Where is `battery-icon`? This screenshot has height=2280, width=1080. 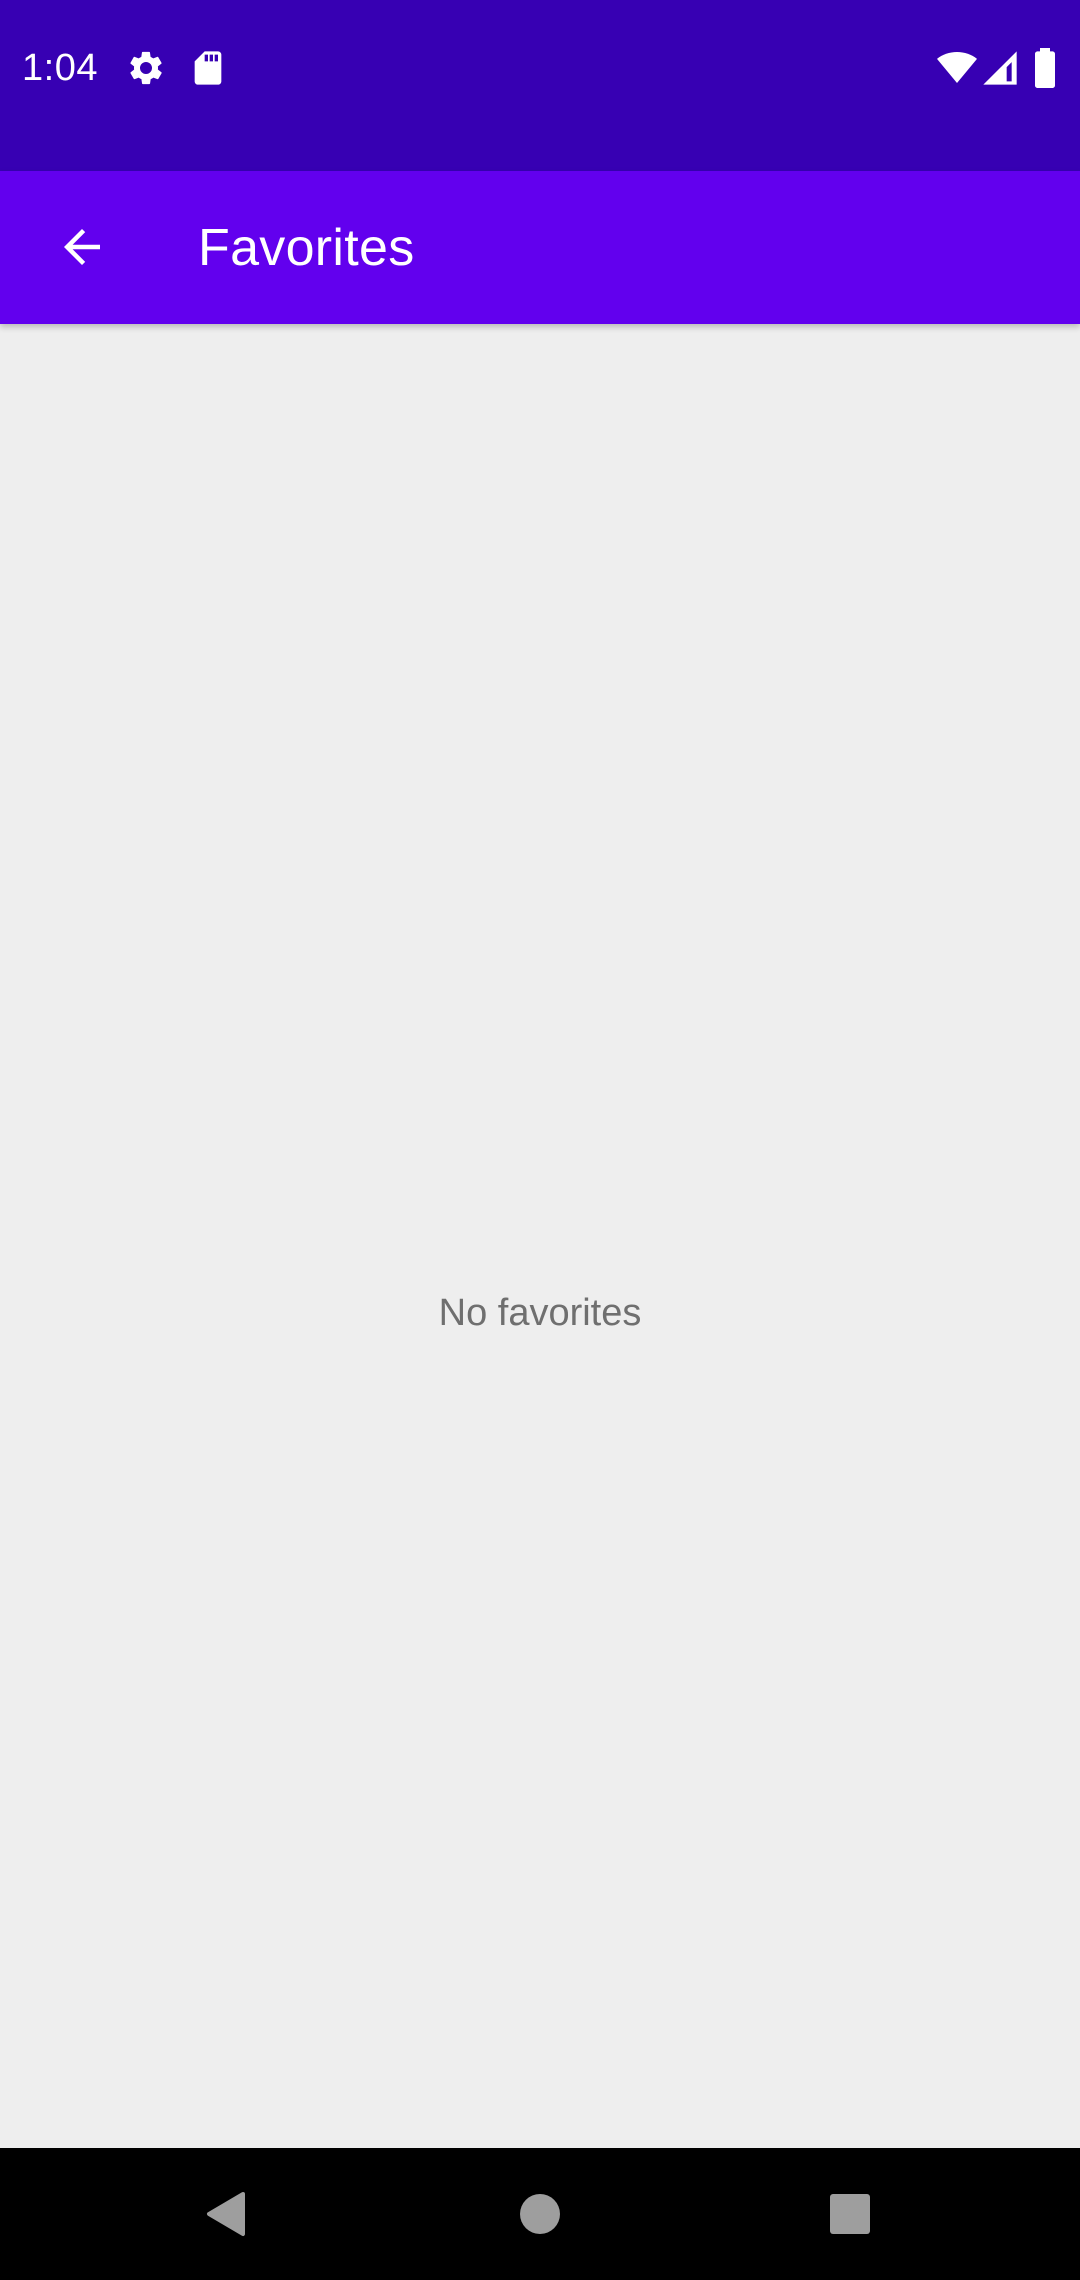
battery-icon is located at coordinates (1045, 68).